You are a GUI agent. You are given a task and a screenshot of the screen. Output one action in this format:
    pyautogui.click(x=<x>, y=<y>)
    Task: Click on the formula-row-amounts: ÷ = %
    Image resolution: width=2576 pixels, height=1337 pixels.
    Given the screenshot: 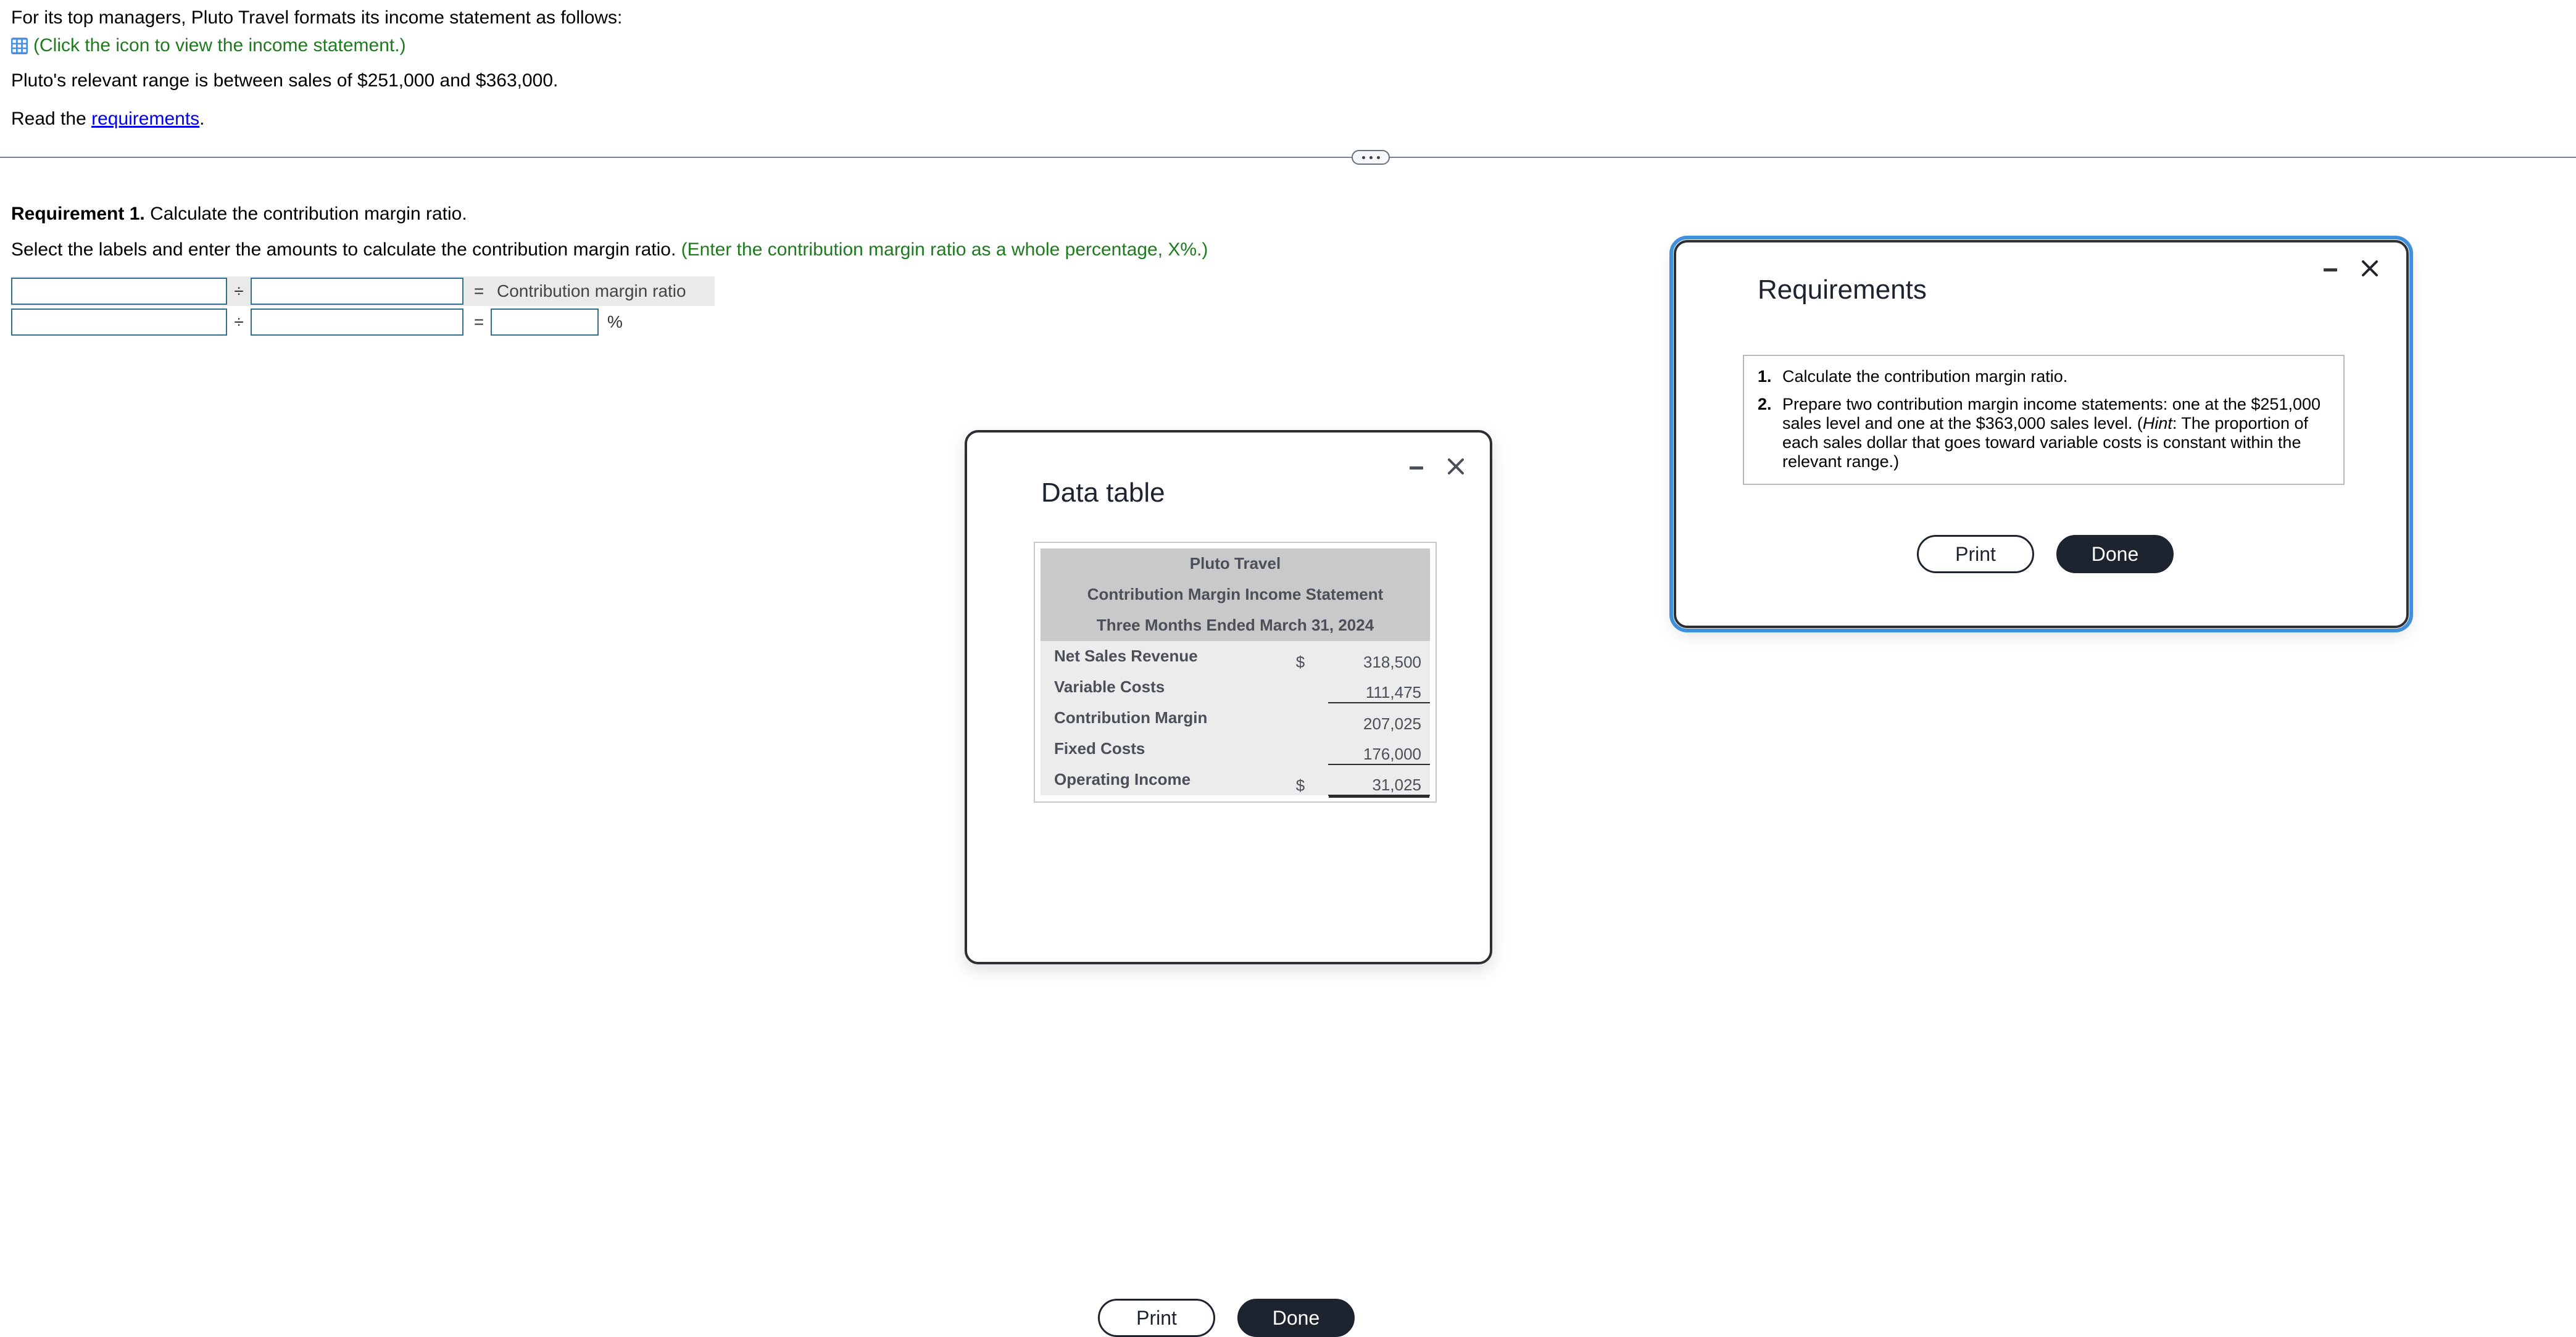 What is the action you would take?
    pyautogui.click(x=628, y=322)
    